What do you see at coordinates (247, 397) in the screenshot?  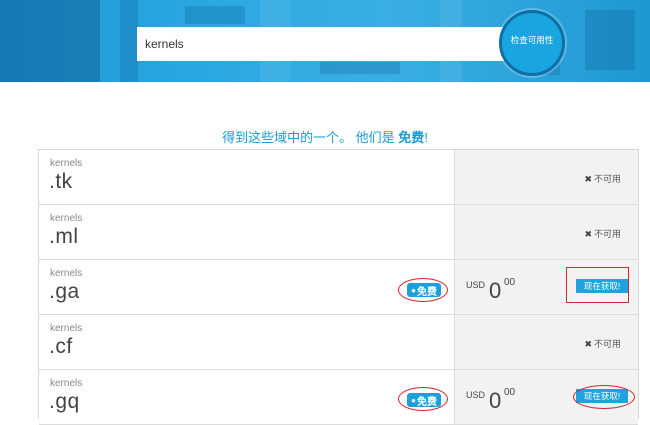 I see `domain-cell: kernels .gq ● 免费` at bounding box center [247, 397].